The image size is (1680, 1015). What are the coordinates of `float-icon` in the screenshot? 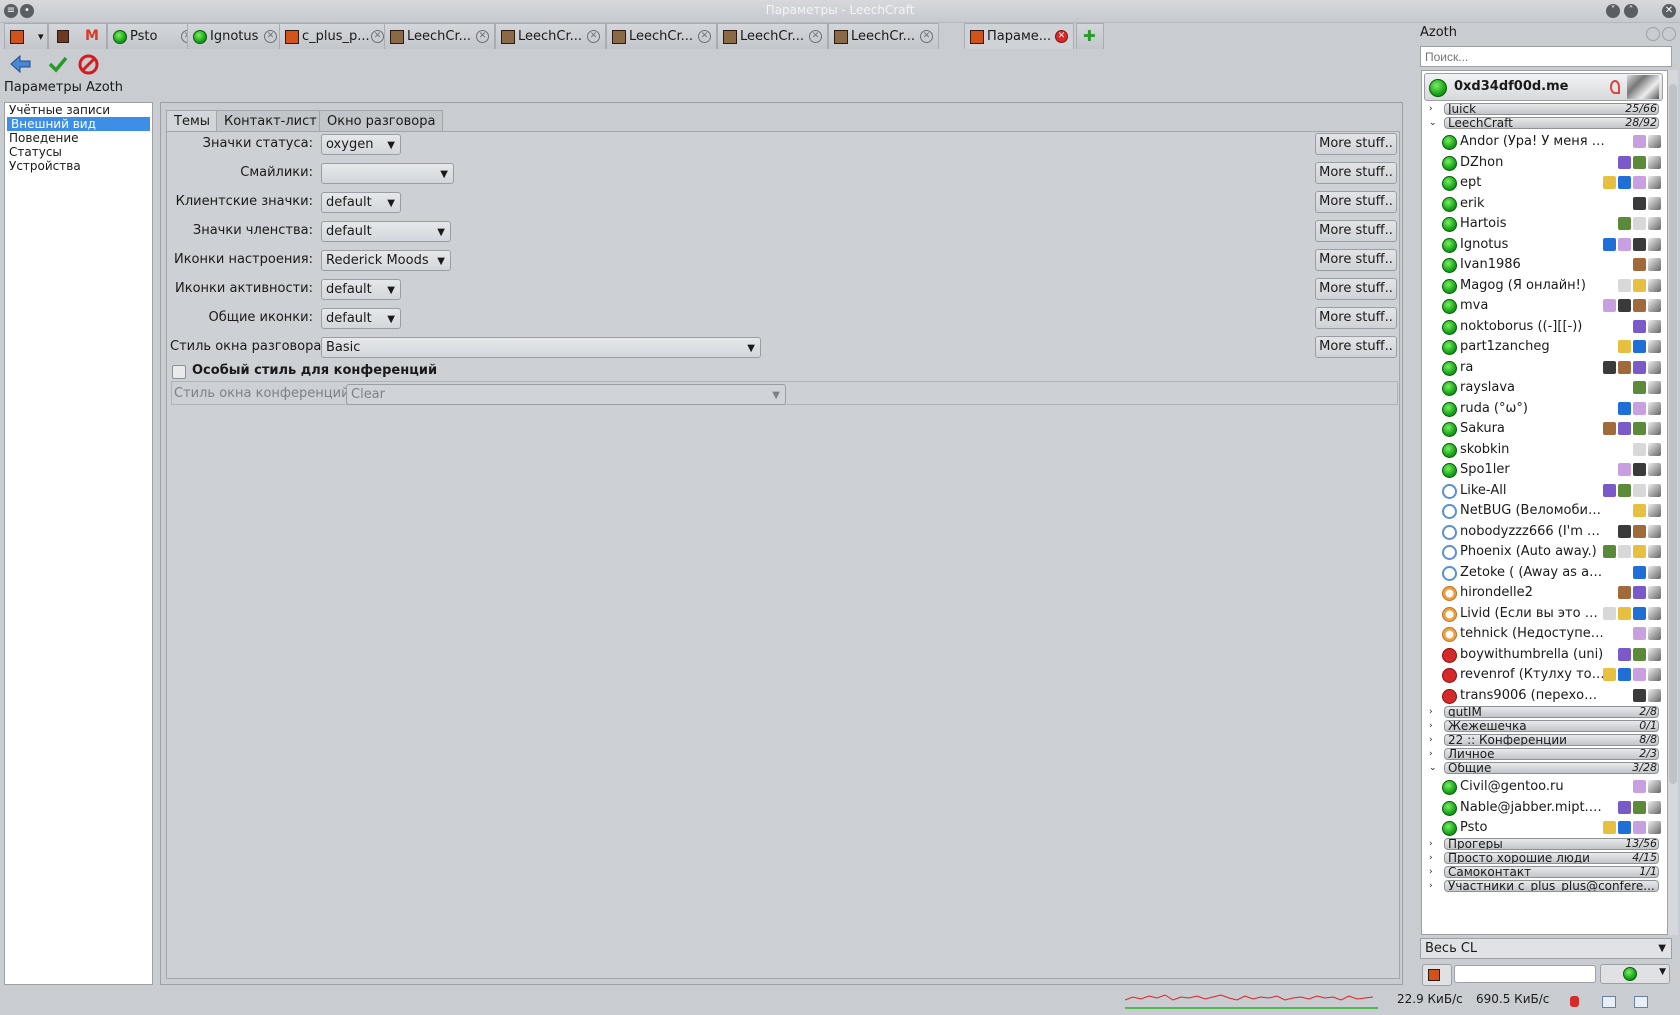 It's located at (1653, 34).